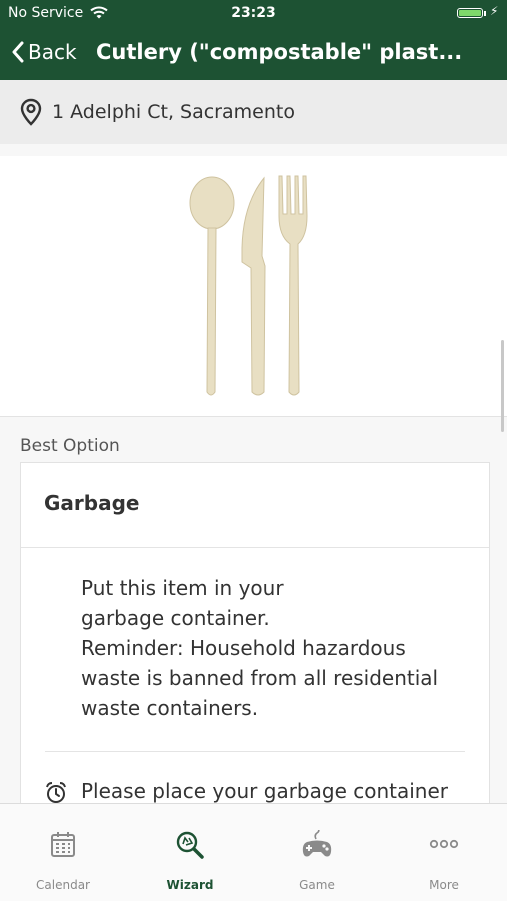 This screenshot has width=507, height=901. I want to click on chevron-left-icon, so click(18, 52).